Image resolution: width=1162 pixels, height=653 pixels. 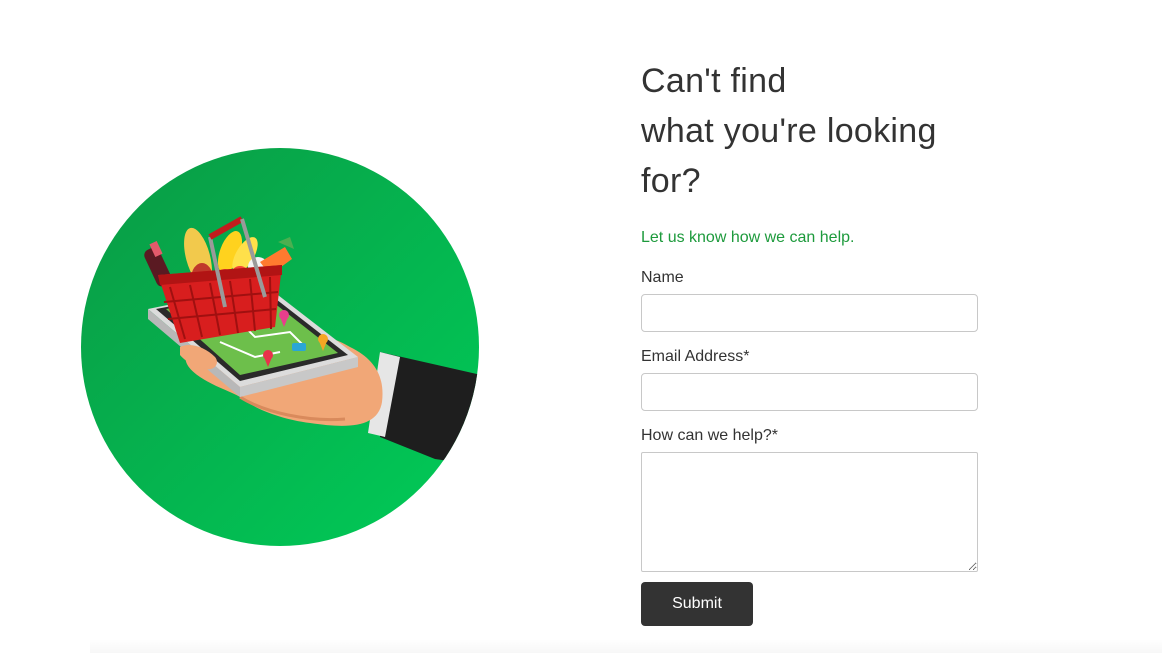 What do you see at coordinates (662, 277) in the screenshot?
I see `name-label: Name` at bounding box center [662, 277].